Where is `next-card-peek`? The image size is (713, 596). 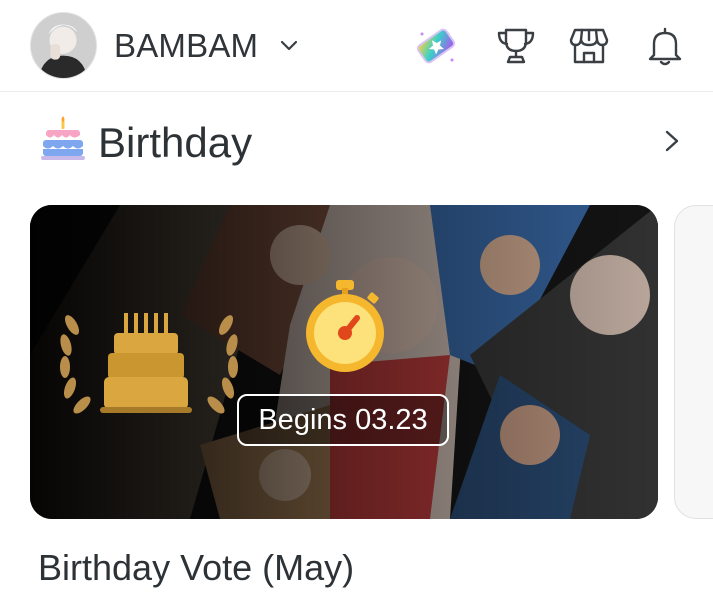
next-card-peek is located at coordinates (693, 362).